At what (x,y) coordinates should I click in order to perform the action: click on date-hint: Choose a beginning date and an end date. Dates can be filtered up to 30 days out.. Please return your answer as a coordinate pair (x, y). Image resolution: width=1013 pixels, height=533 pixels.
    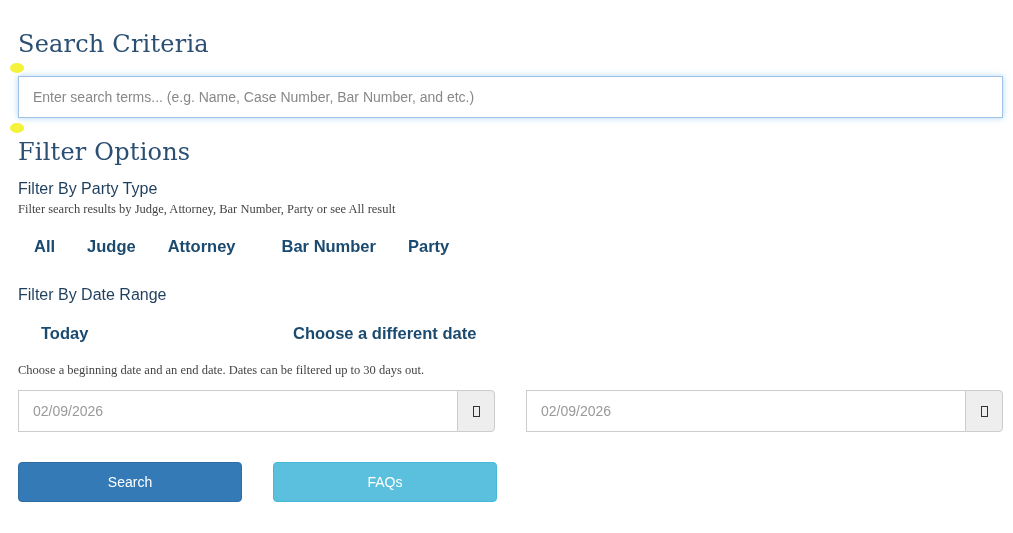
    Looking at the image, I should click on (222, 370).